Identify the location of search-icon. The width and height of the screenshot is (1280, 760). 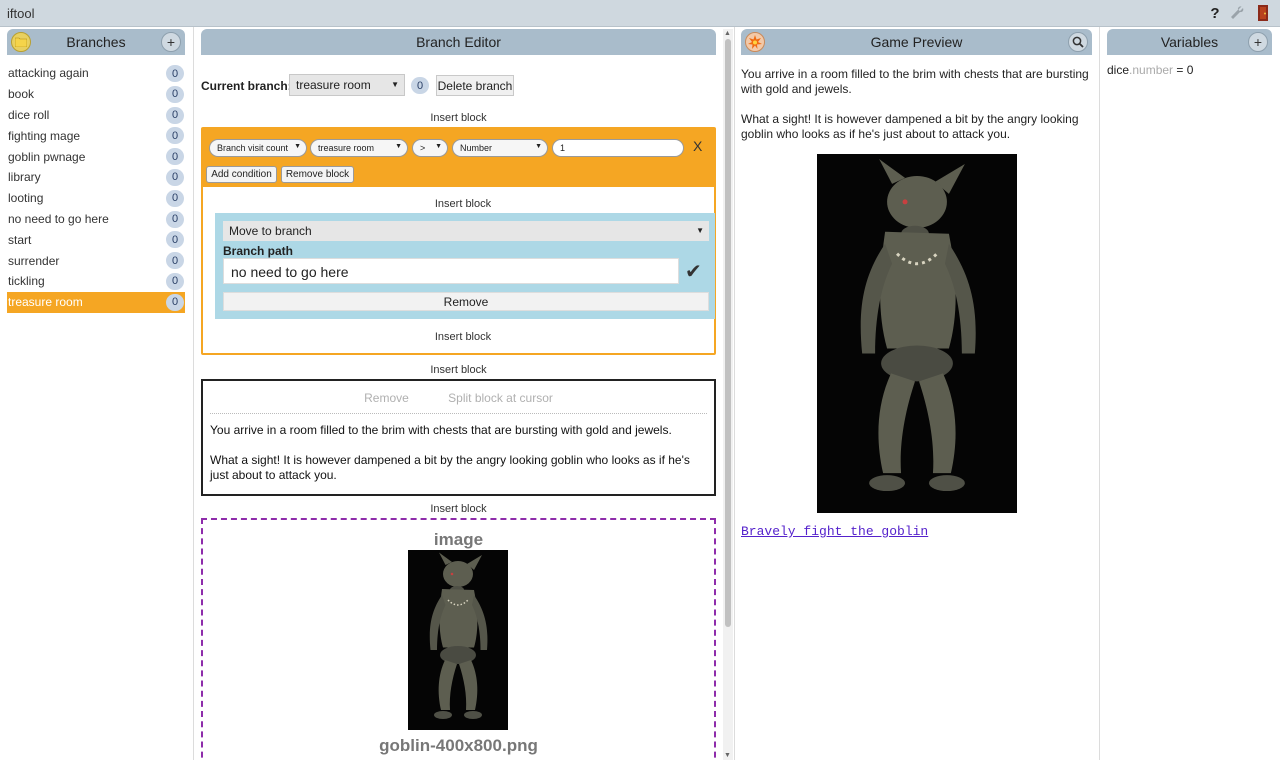
(1078, 42).